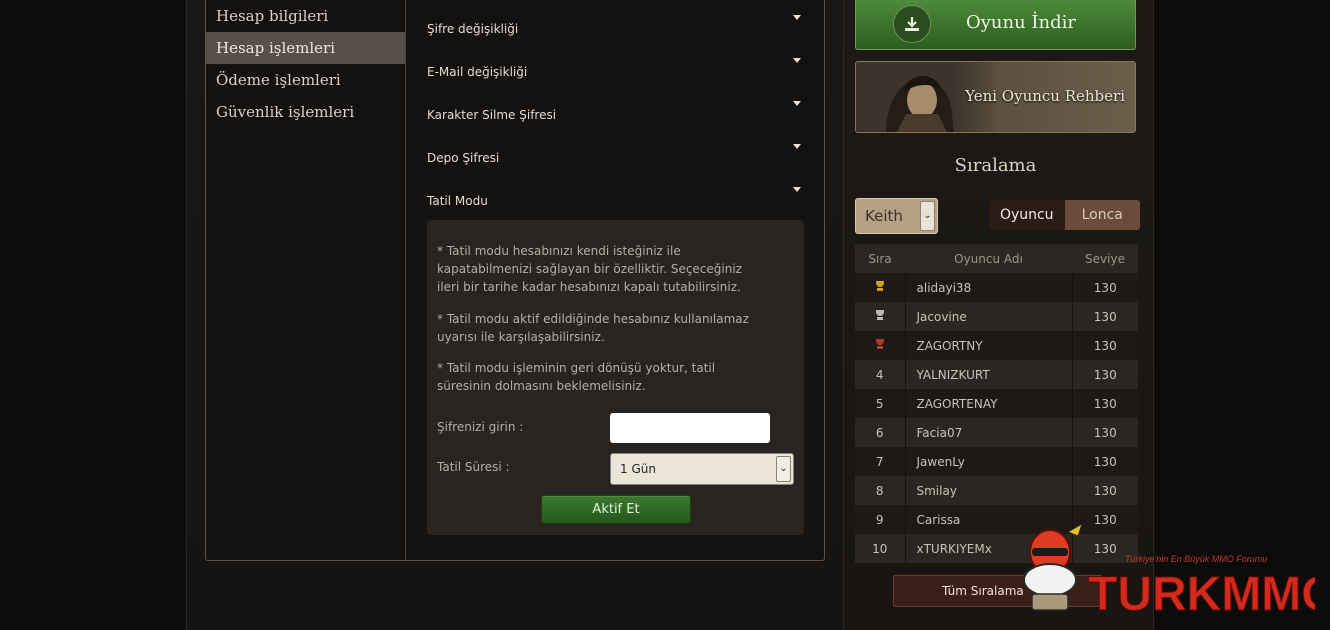  I want to click on ranking-title: Sıralama, so click(995, 165).